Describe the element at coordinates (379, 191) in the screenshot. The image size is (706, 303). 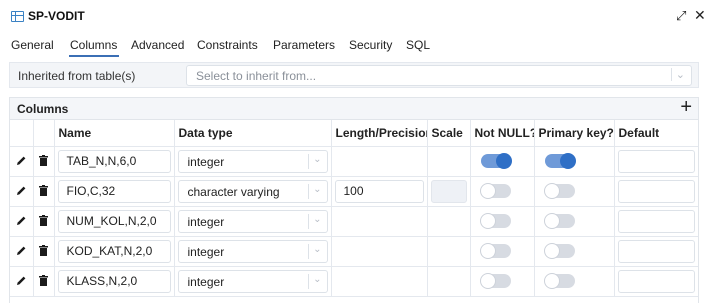
I see `length-input: 100` at that location.